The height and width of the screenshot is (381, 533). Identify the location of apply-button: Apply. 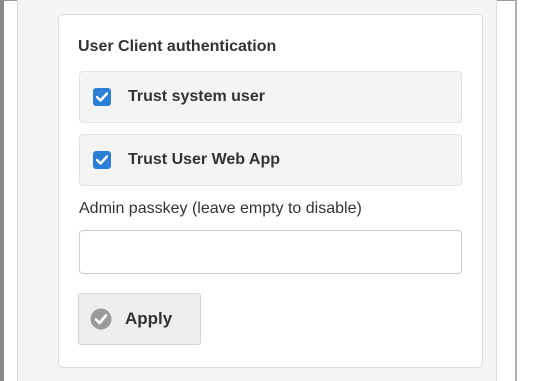
(139, 319).